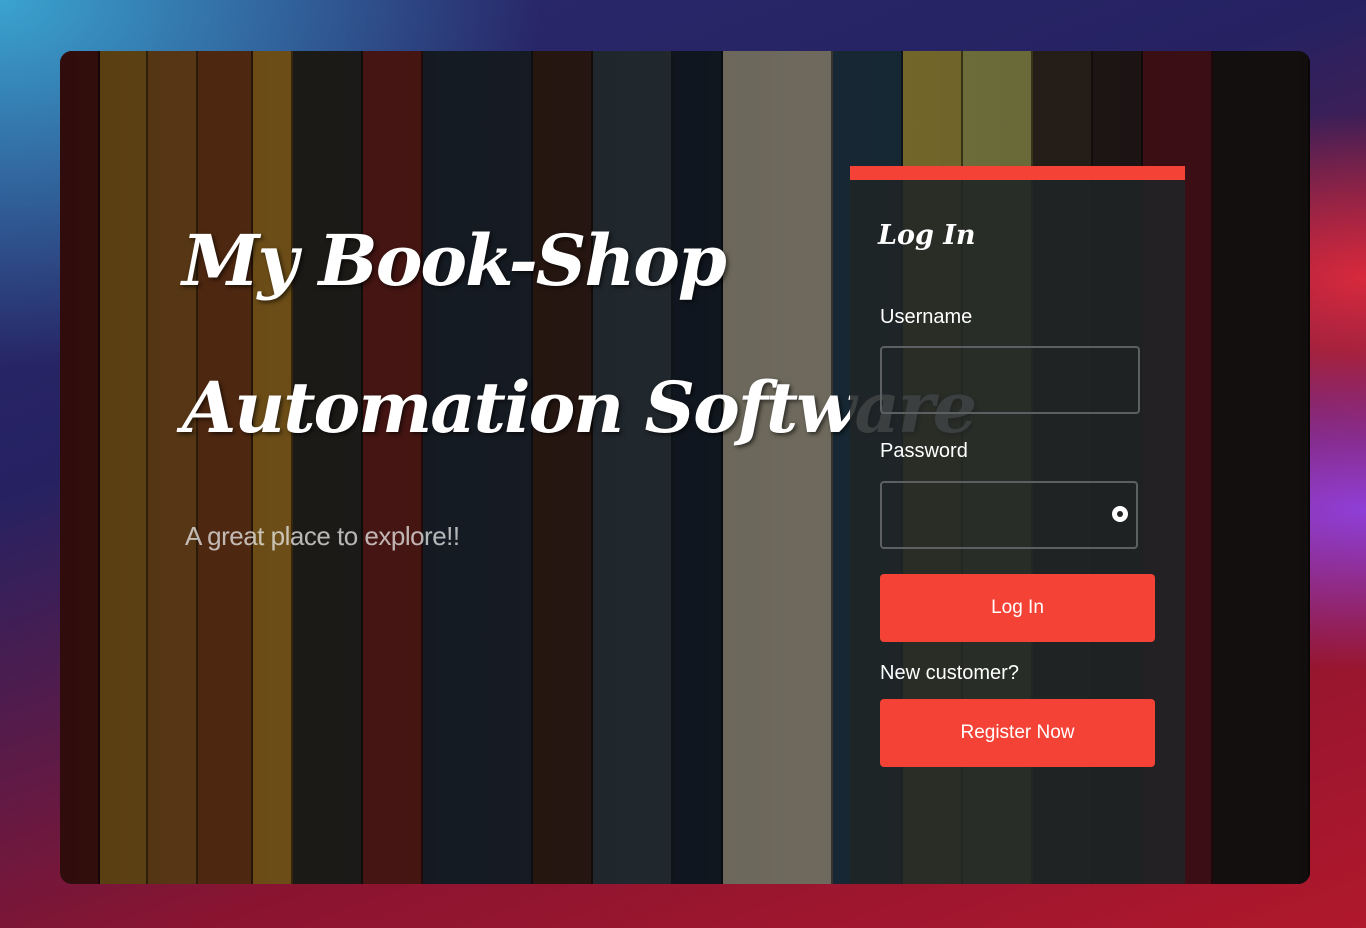 The image size is (1366, 928). I want to click on new-customer-text: New customer?, so click(949, 673).